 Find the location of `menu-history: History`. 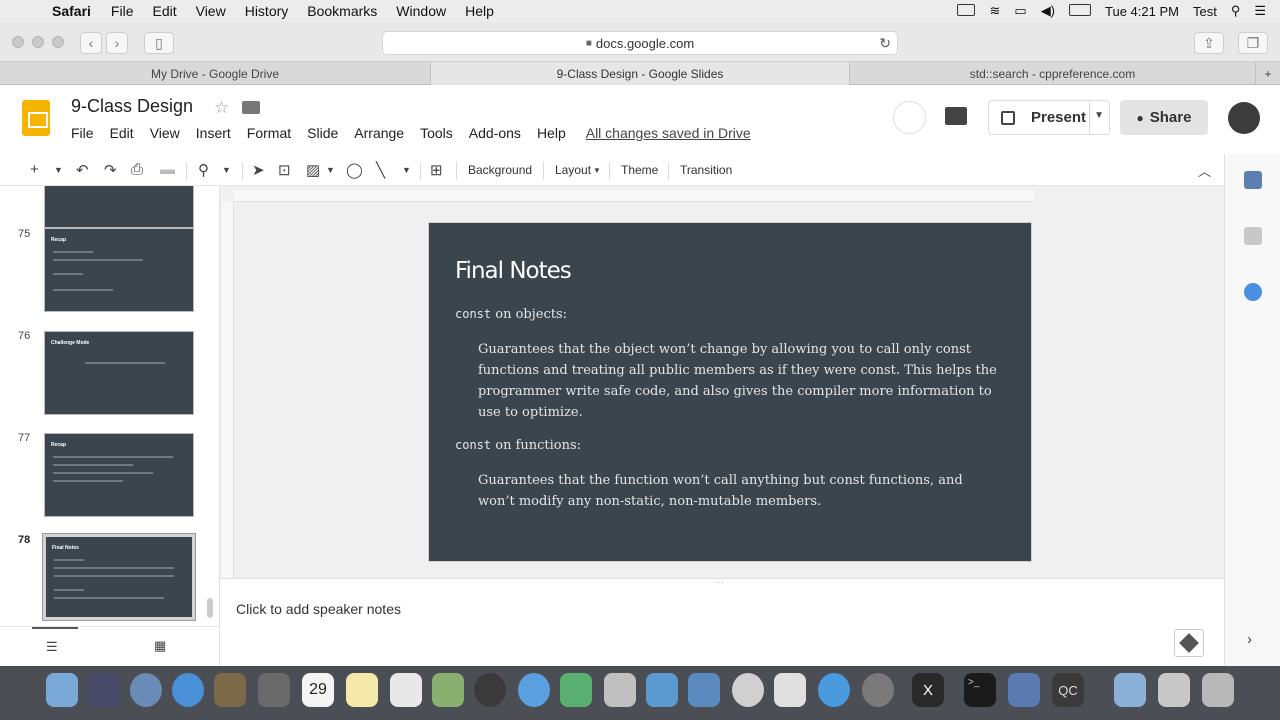

menu-history: History is located at coordinates (267, 11).